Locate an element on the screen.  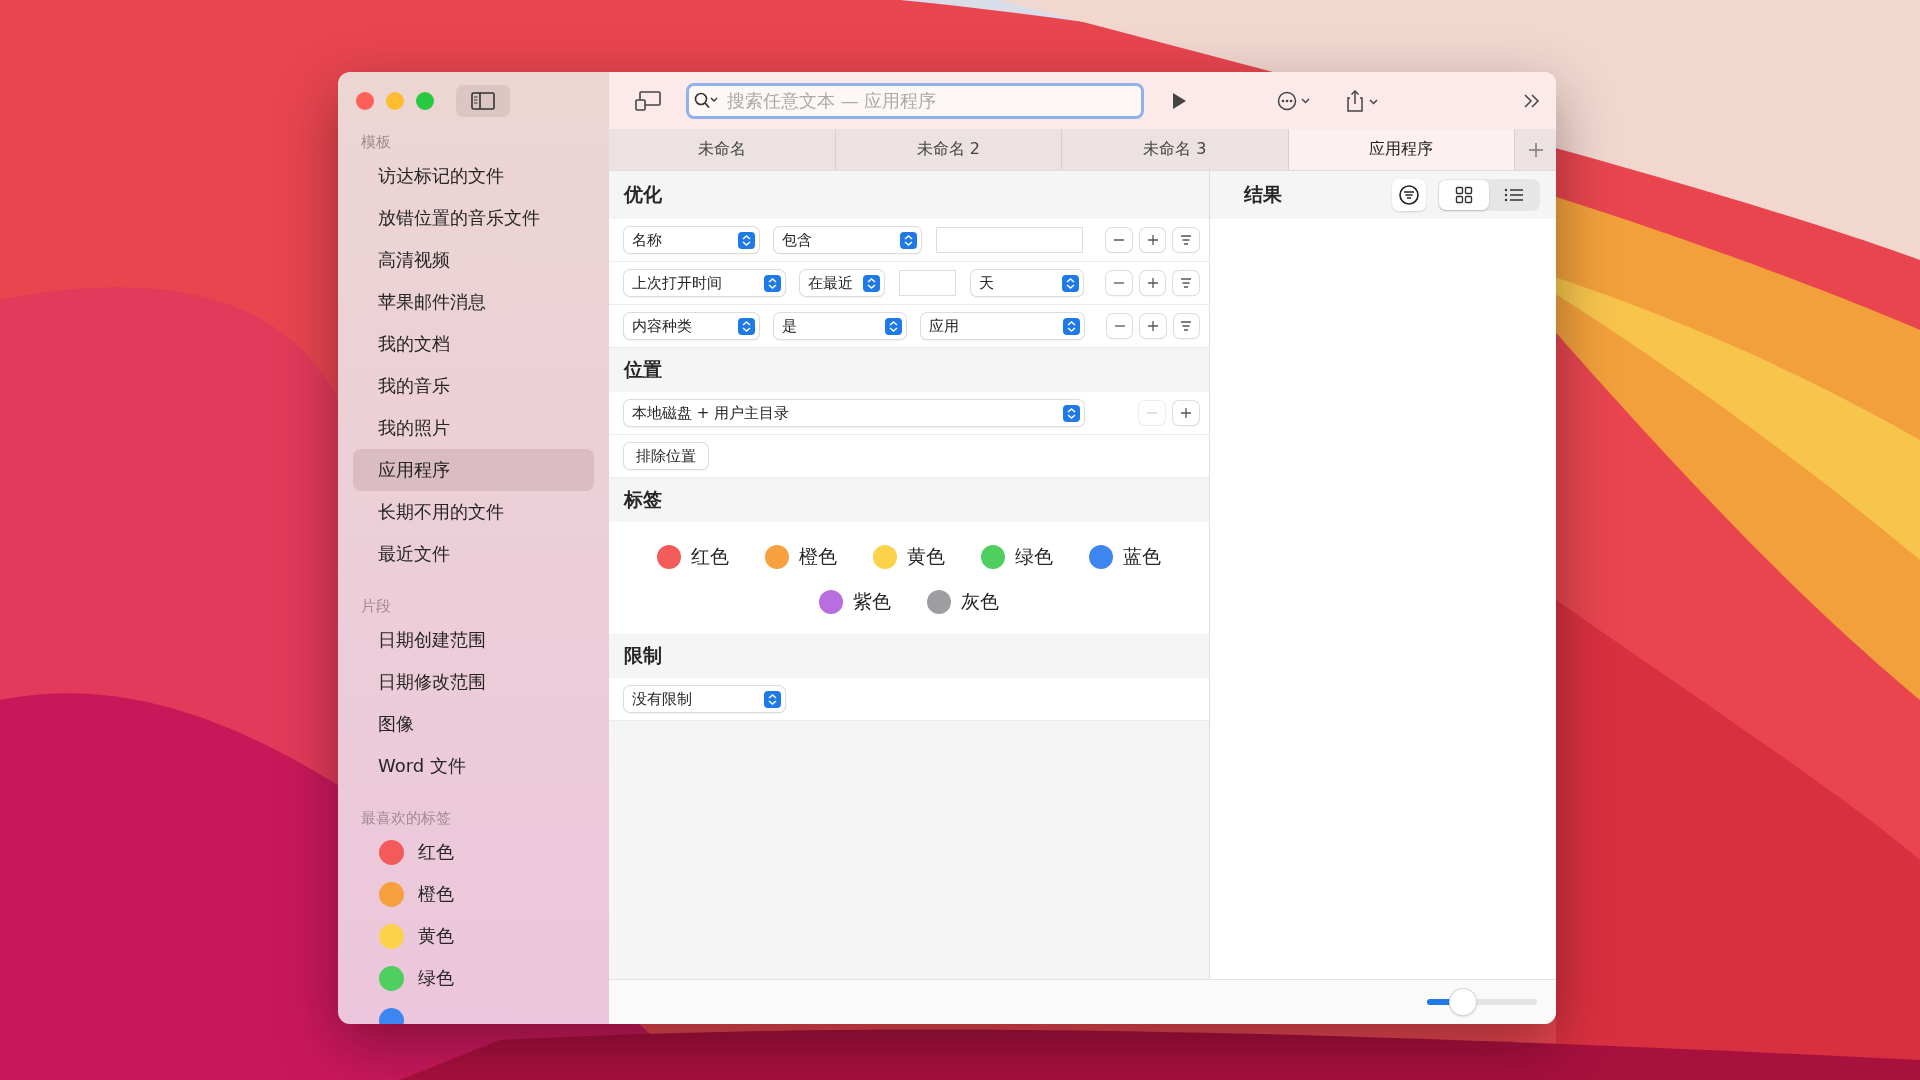
section-heading: 最喜欢的标签 is located at coordinates (406, 818).